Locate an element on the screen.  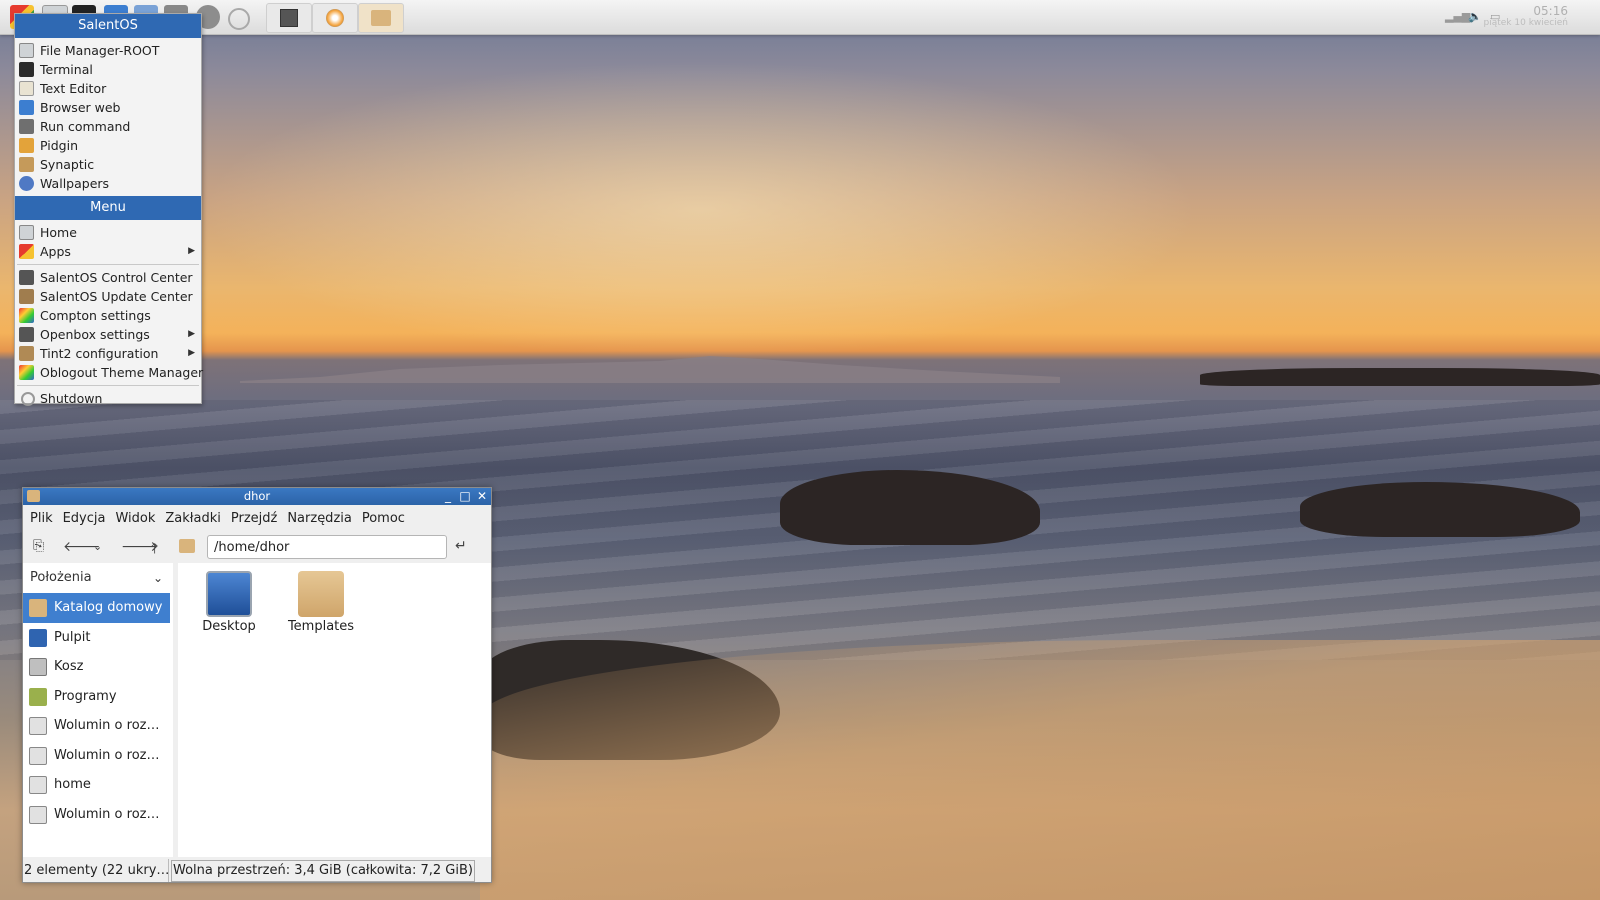
clock-time: 05:16 is located at coordinates (1550, 11).